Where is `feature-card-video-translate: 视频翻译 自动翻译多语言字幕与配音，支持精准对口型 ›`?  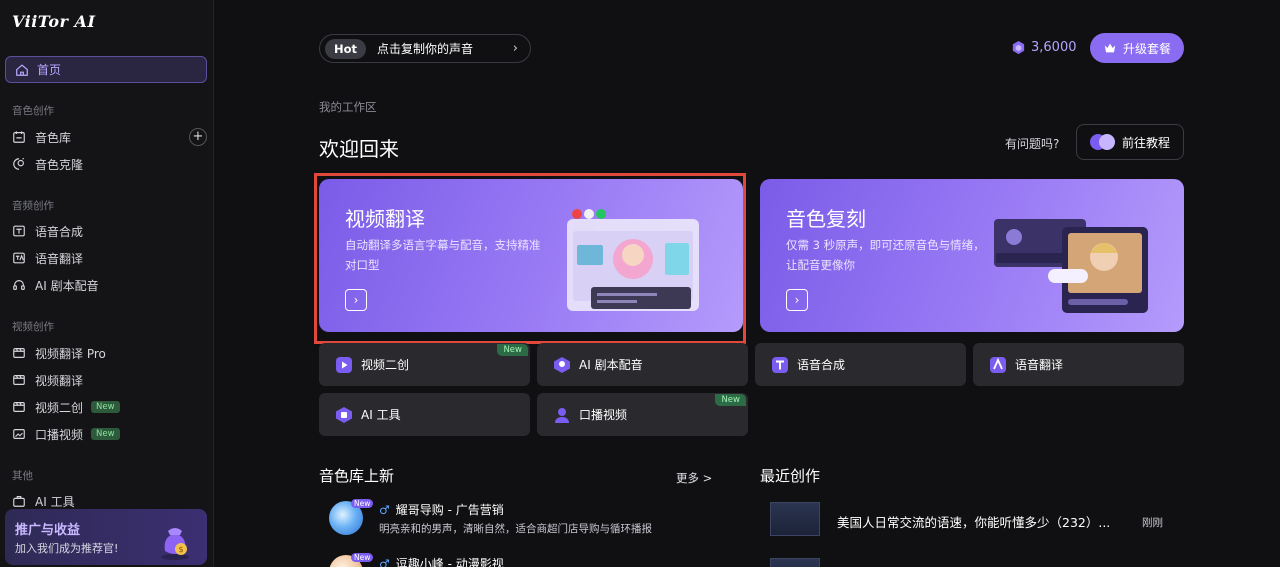
feature-card-video-translate: 视频翻译 自动翻译多语言字幕与配音，支持精准对口型 › is located at coordinates (531, 255).